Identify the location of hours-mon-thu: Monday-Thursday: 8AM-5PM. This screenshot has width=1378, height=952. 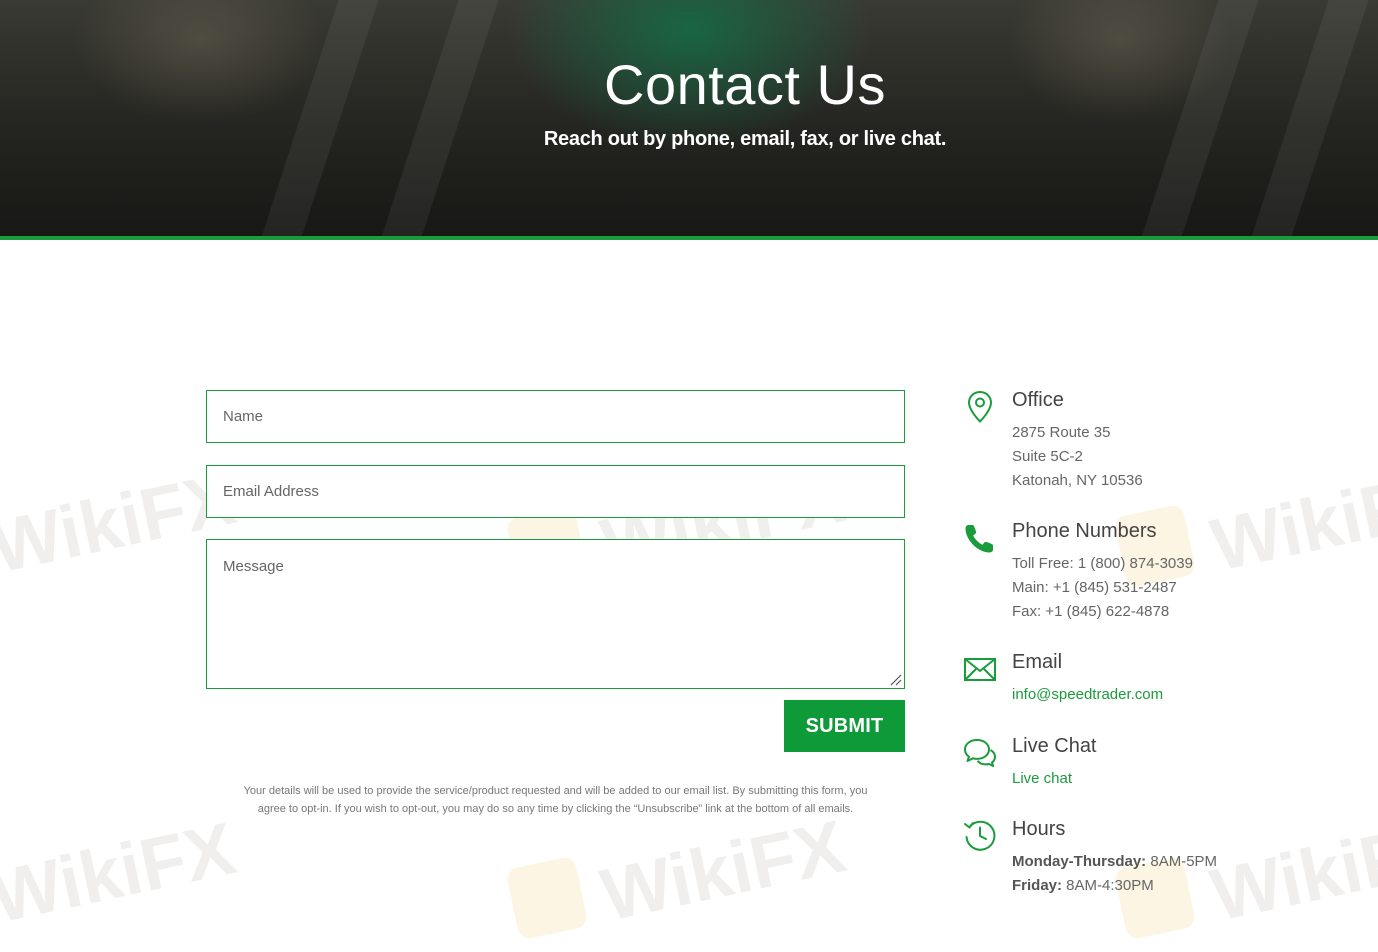
(1114, 862).